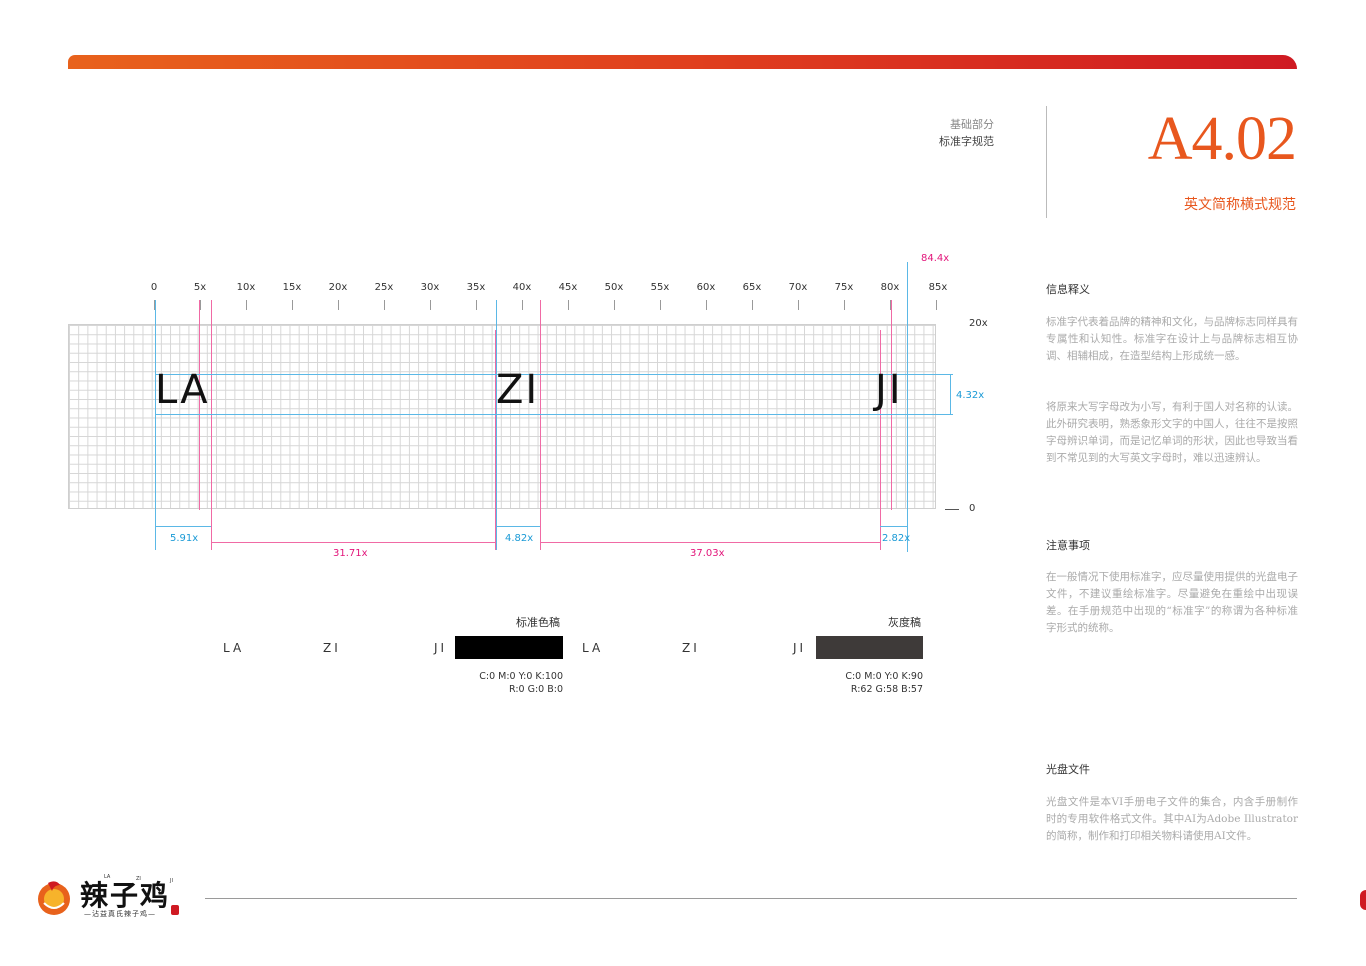 The width and height of the screenshot is (1366, 966). I want to click on dim-left-margin: 5.91x, so click(184, 538).